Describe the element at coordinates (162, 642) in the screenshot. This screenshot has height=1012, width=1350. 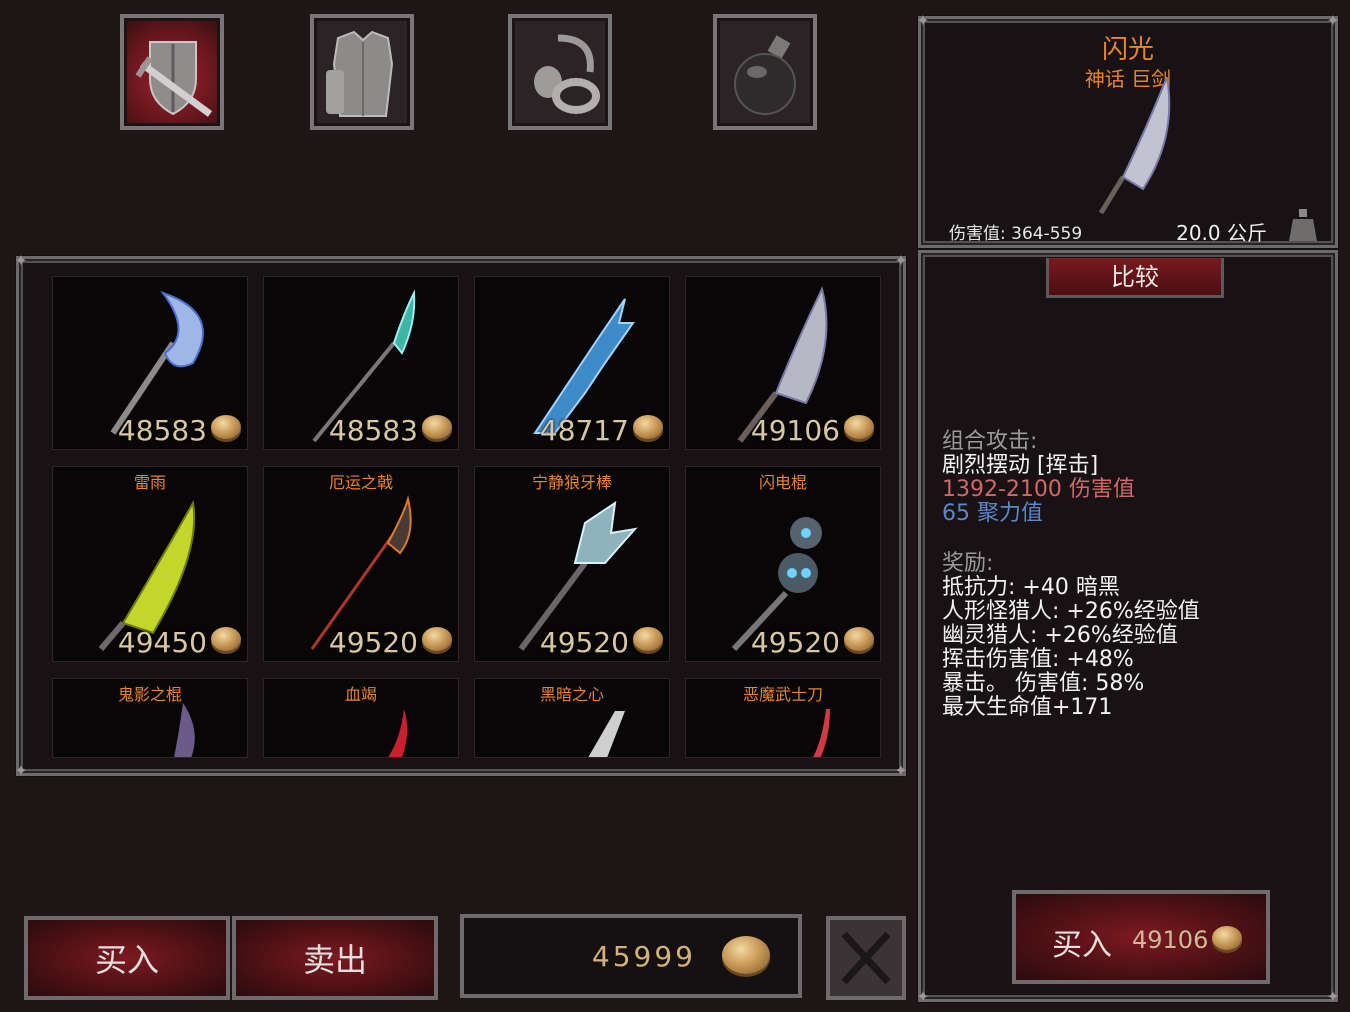
I see `item-price: 49450` at that location.